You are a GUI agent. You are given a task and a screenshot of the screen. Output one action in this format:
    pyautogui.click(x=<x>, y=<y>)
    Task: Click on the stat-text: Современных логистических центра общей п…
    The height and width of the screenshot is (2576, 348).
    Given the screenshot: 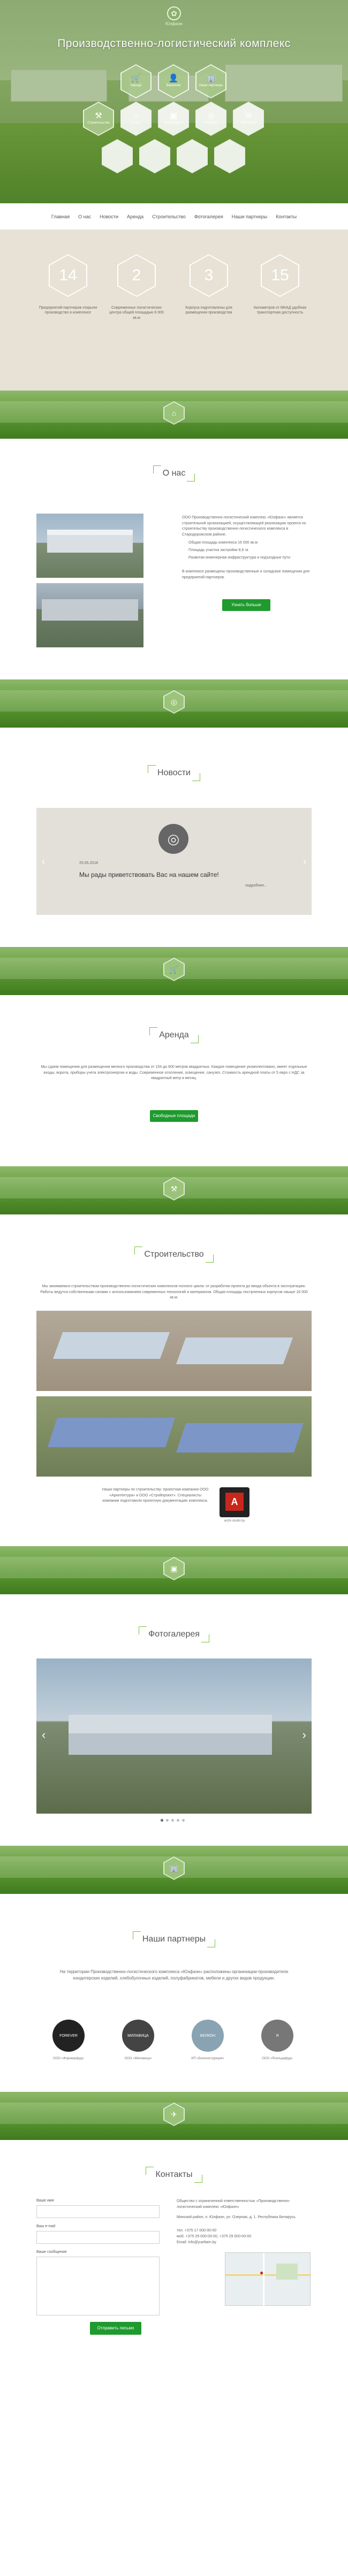 What is the action you would take?
    pyautogui.click(x=136, y=313)
    